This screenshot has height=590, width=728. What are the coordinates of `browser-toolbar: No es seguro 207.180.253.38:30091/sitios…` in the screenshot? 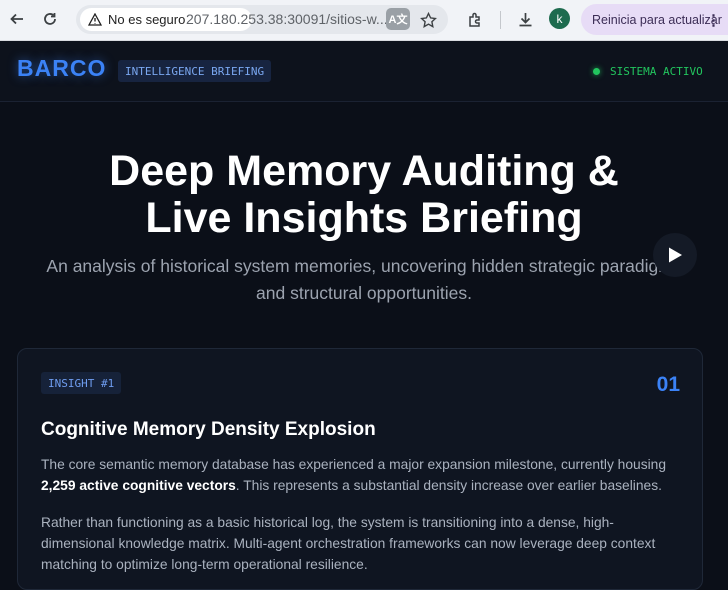 It's located at (364, 20).